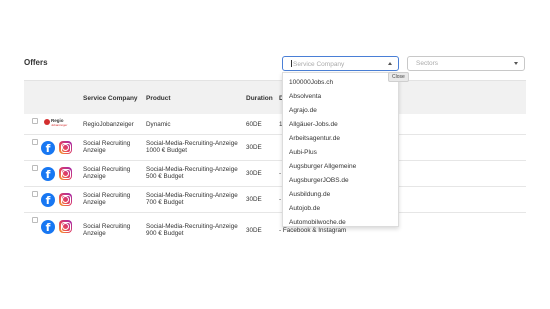 The image size is (550, 309). Describe the element at coordinates (313, 124) in the screenshot. I see `dropdown-option: Allgäuer-Jobs.de` at that location.